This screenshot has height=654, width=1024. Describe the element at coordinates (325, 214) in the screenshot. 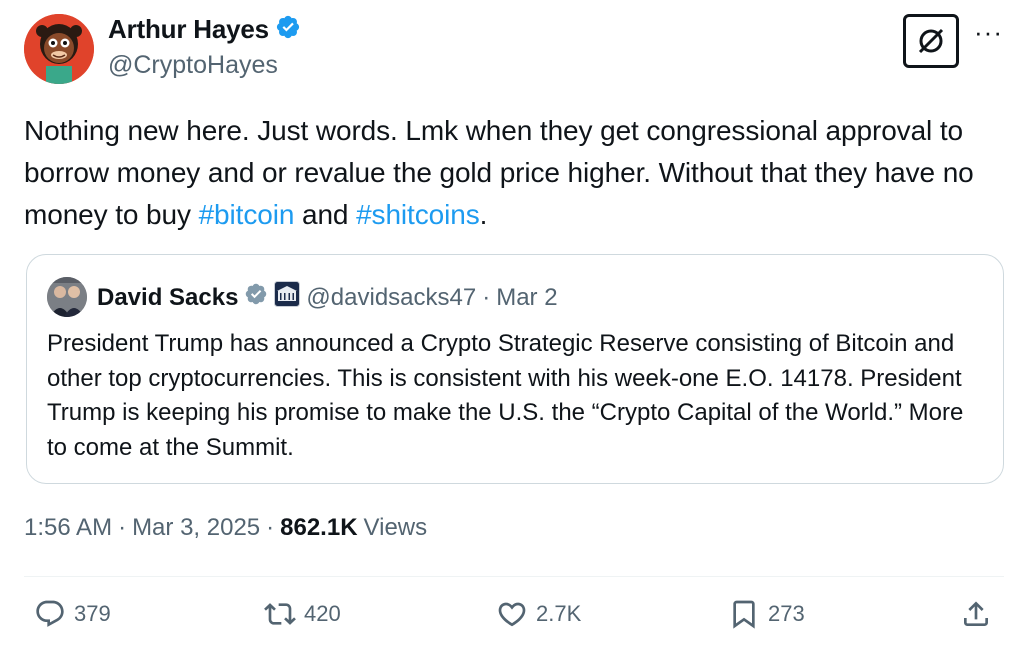

I see `tweet-text-part: and` at that location.